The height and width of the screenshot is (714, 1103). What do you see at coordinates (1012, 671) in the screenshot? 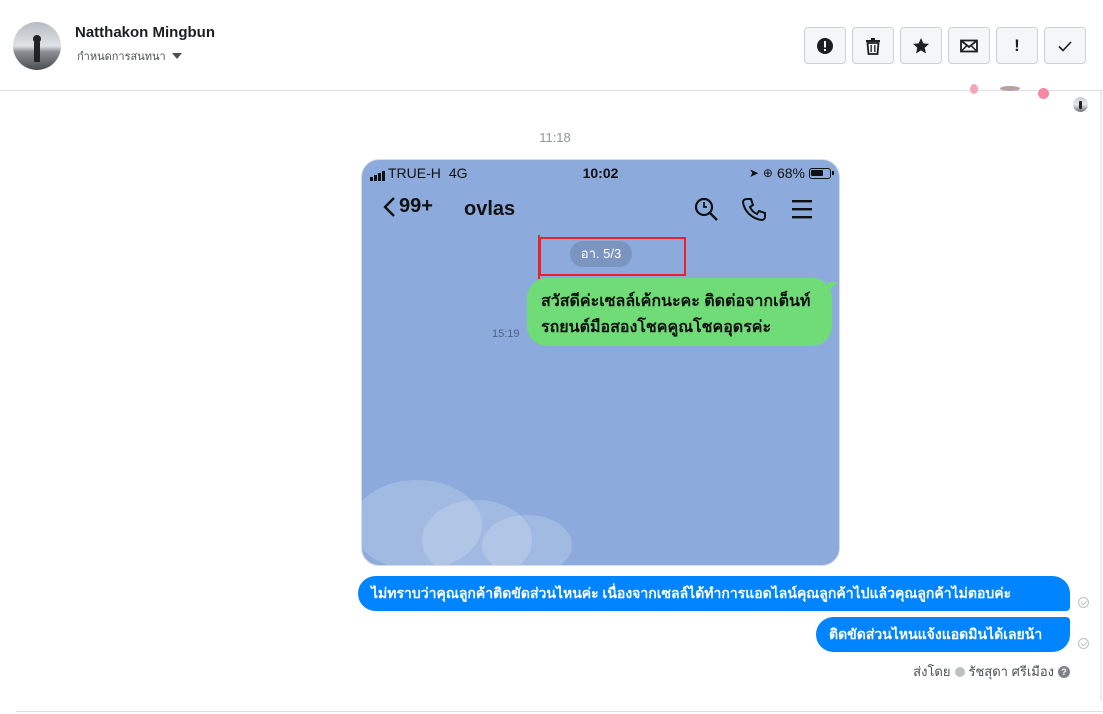
I see `sent-by-name: รัชสุดา ศรีเมือง` at bounding box center [1012, 671].